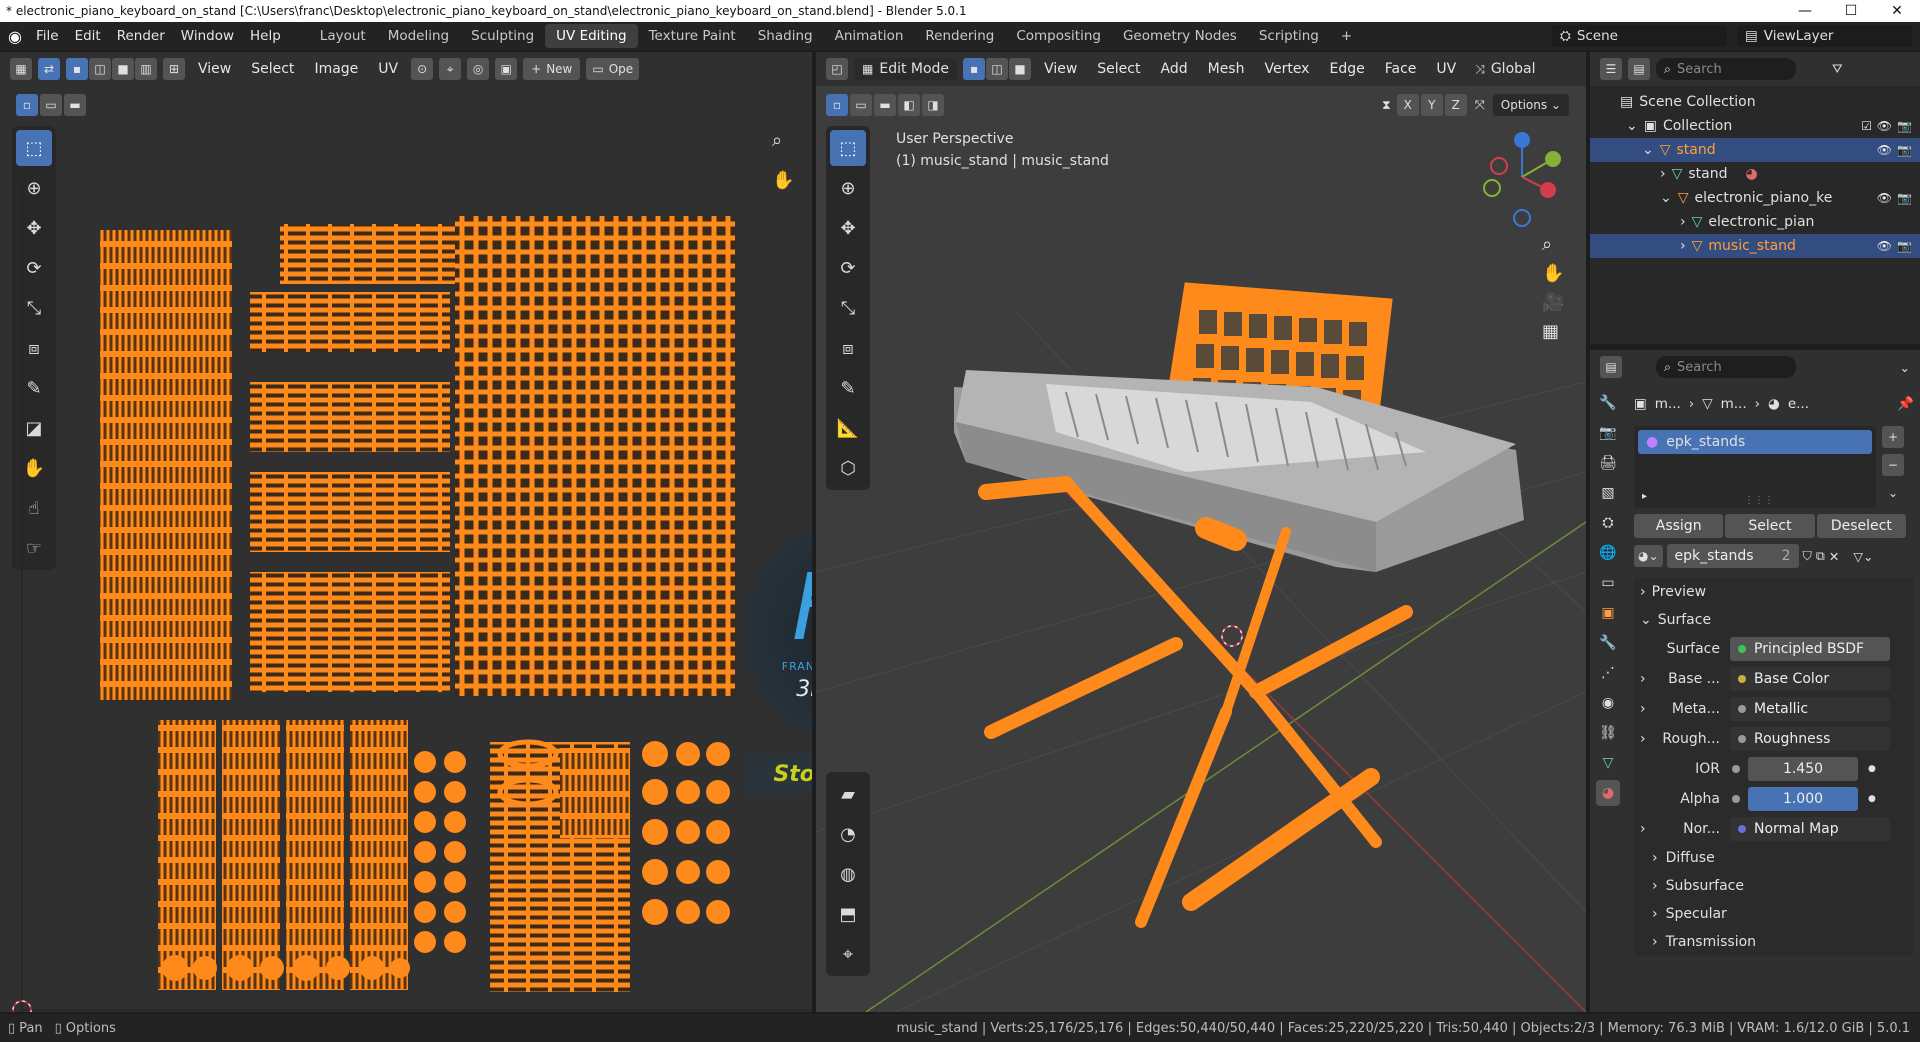  What do you see at coordinates (1386, 105) in the screenshot?
I see `mirror-icon: ⧗` at bounding box center [1386, 105].